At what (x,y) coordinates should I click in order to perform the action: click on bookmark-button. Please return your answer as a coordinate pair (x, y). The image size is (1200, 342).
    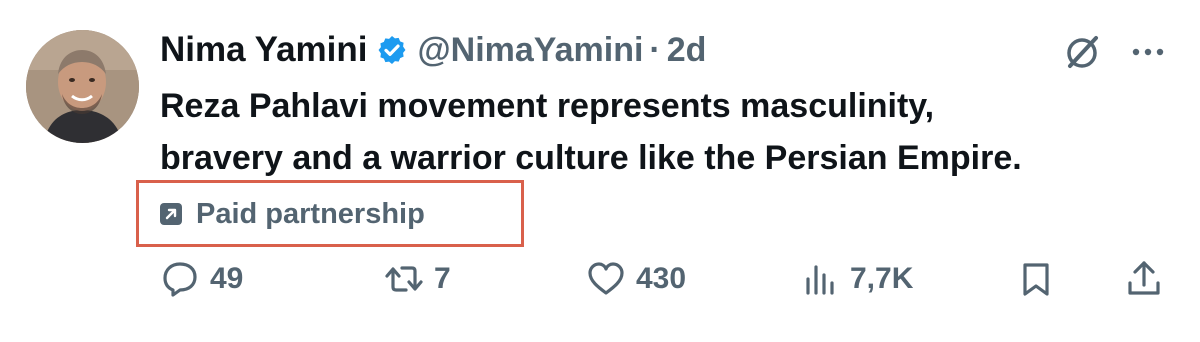
    Looking at the image, I should click on (1036, 279).